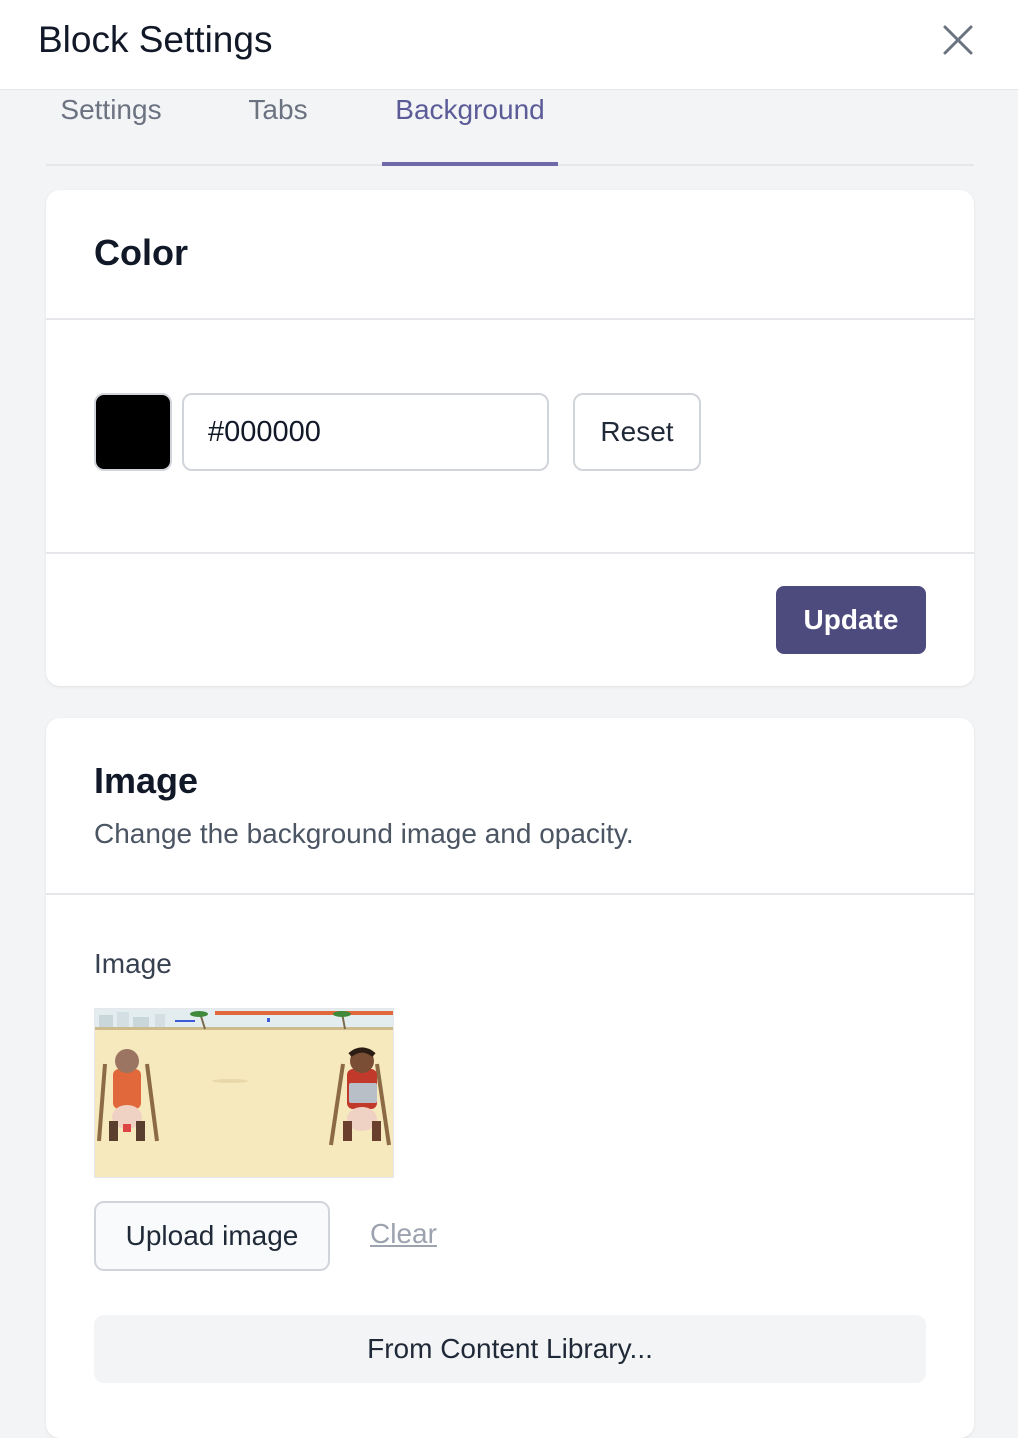  What do you see at coordinates (403, 1234) in the screenshot?
I see `clear-image-link: Clear` at bounding box center [403, 1234].